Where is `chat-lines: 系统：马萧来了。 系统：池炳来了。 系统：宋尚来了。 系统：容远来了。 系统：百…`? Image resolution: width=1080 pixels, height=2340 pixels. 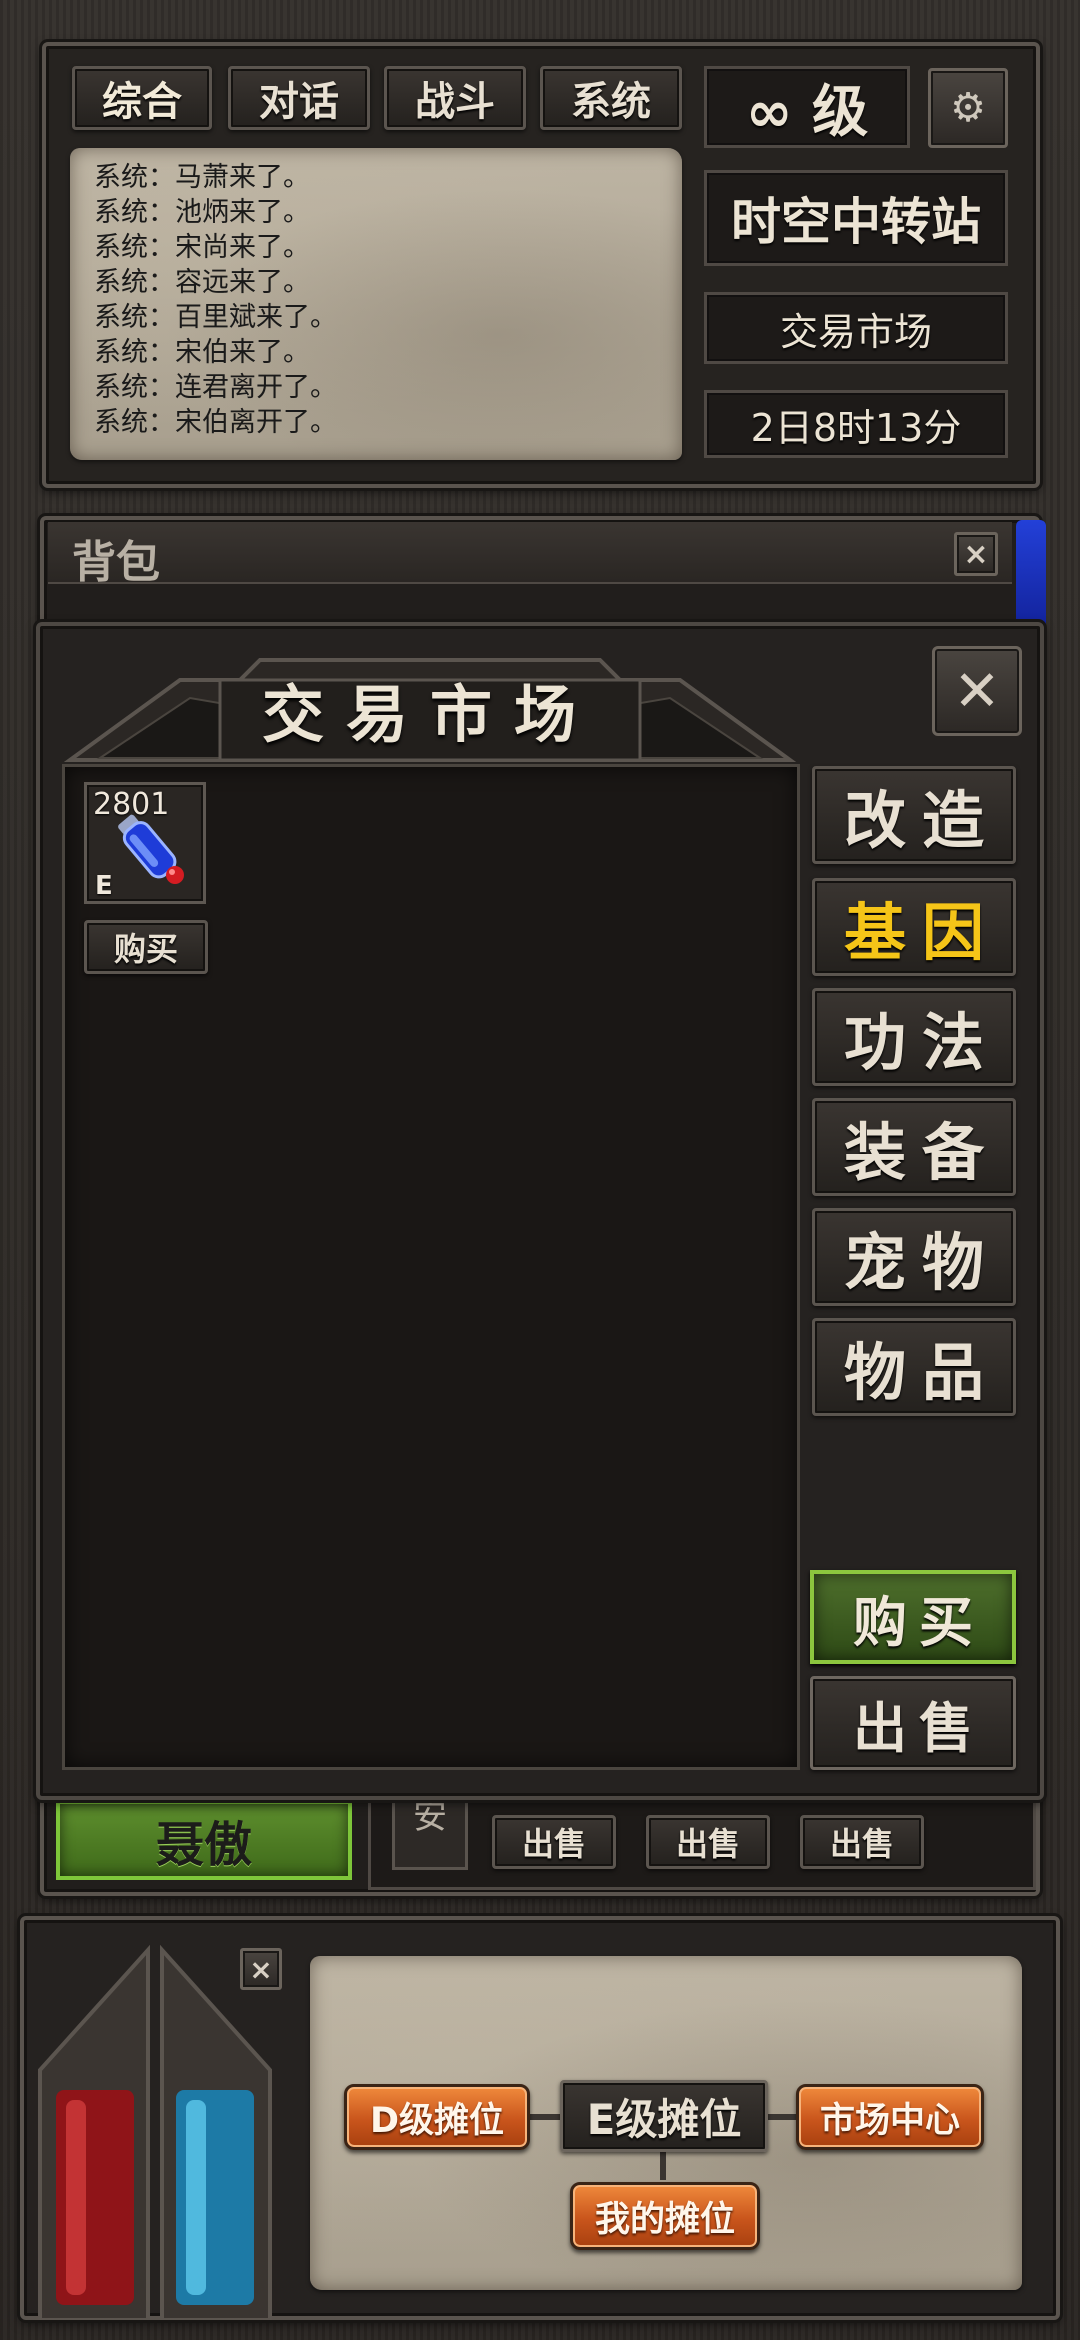 chat-lines: 系统：马萧来了。 系统：池炳来了。 系统：宋尚来了。 系统：容远来了。 系统：百… is located at coordinates (215, 300).